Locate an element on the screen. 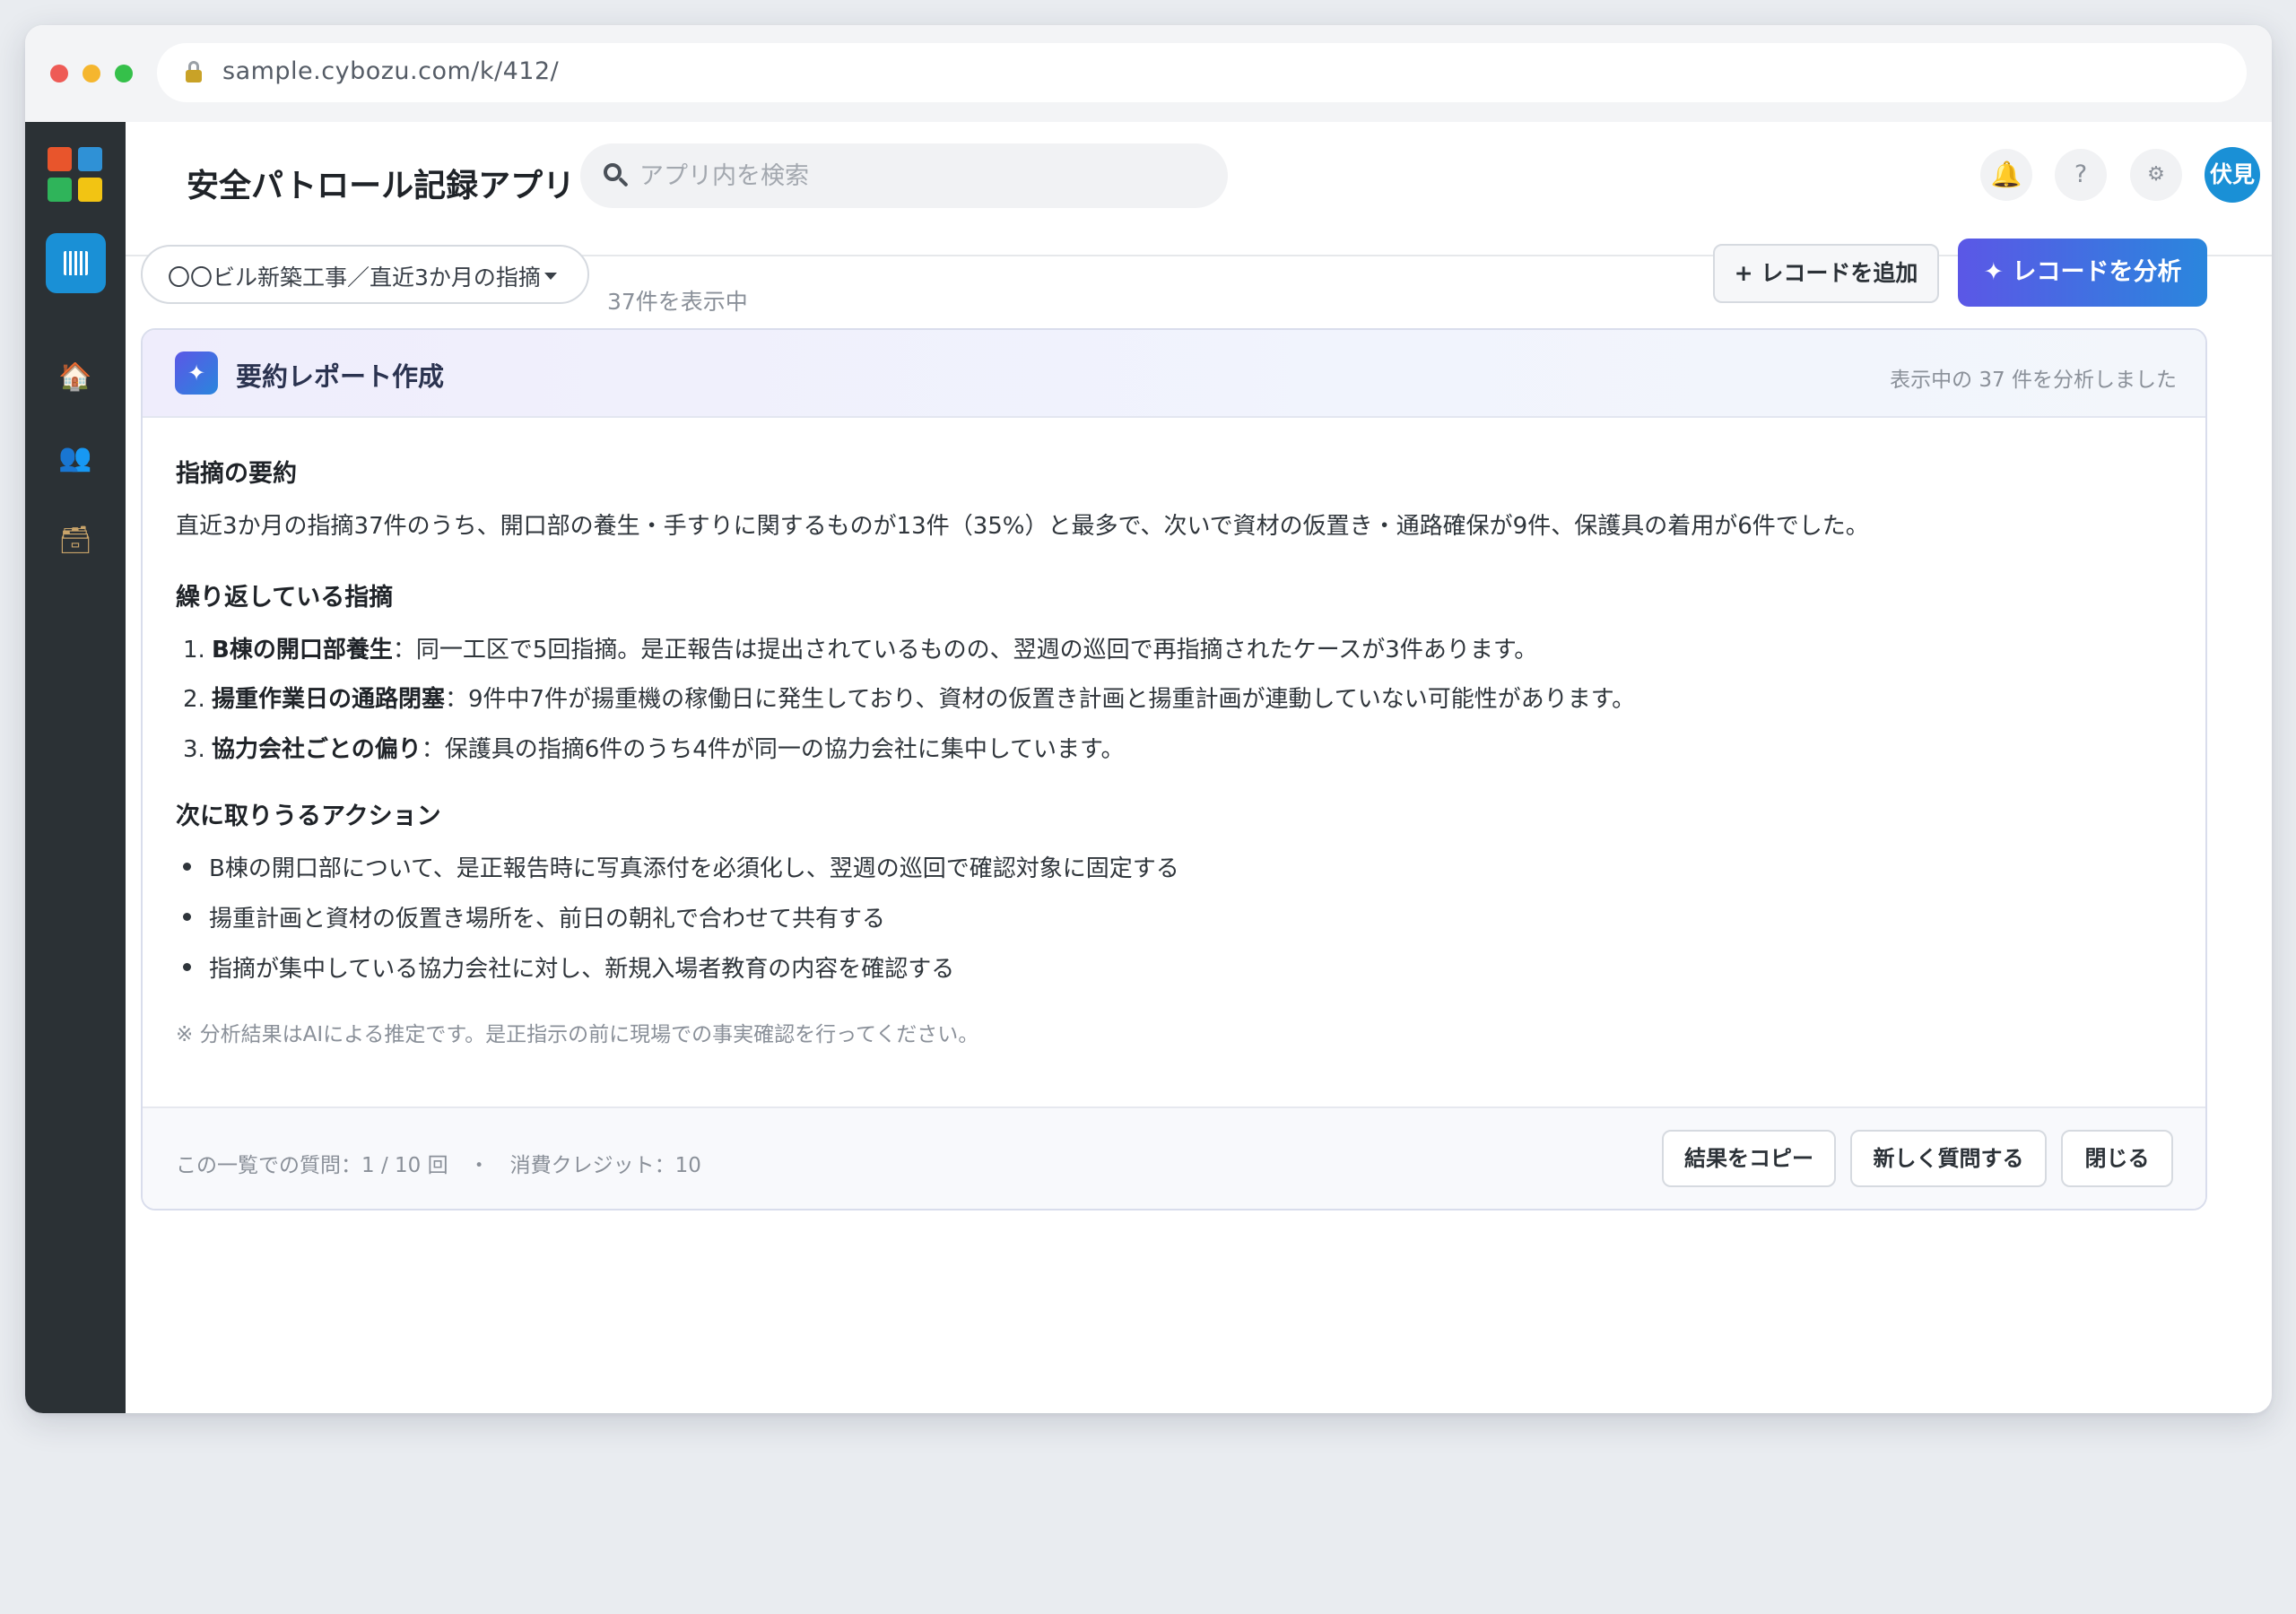 The image size is (2296, 1614). browser-chrome: sample.cybozu.com/k/412/ is located at coordinates (1148, 73).